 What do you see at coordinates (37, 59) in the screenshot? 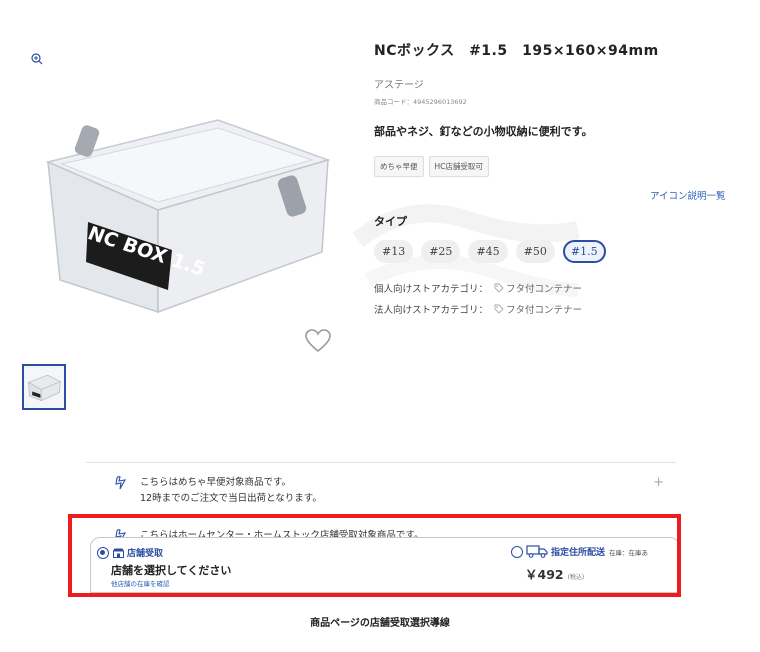
I see `zoom-icon` at bounding box center [37, 59].